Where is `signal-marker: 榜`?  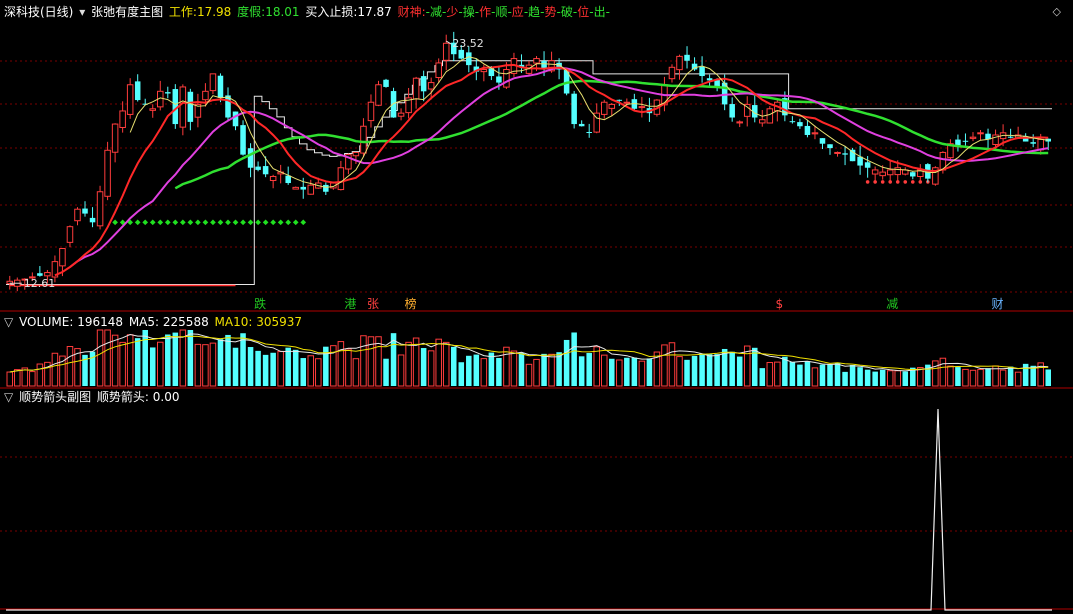 signal-marker: 榜 is located at coordinates (411, 303).